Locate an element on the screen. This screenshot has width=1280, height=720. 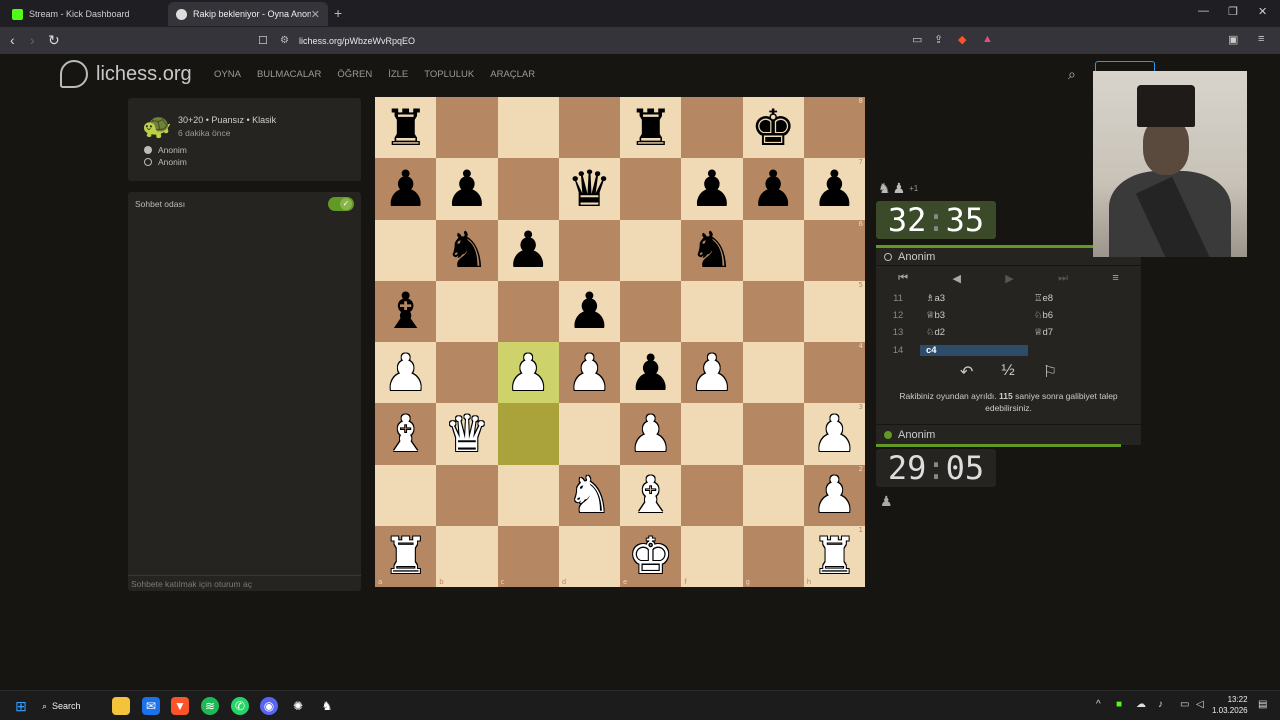
square-g8: ♚ is located at coordinates (773, 128).